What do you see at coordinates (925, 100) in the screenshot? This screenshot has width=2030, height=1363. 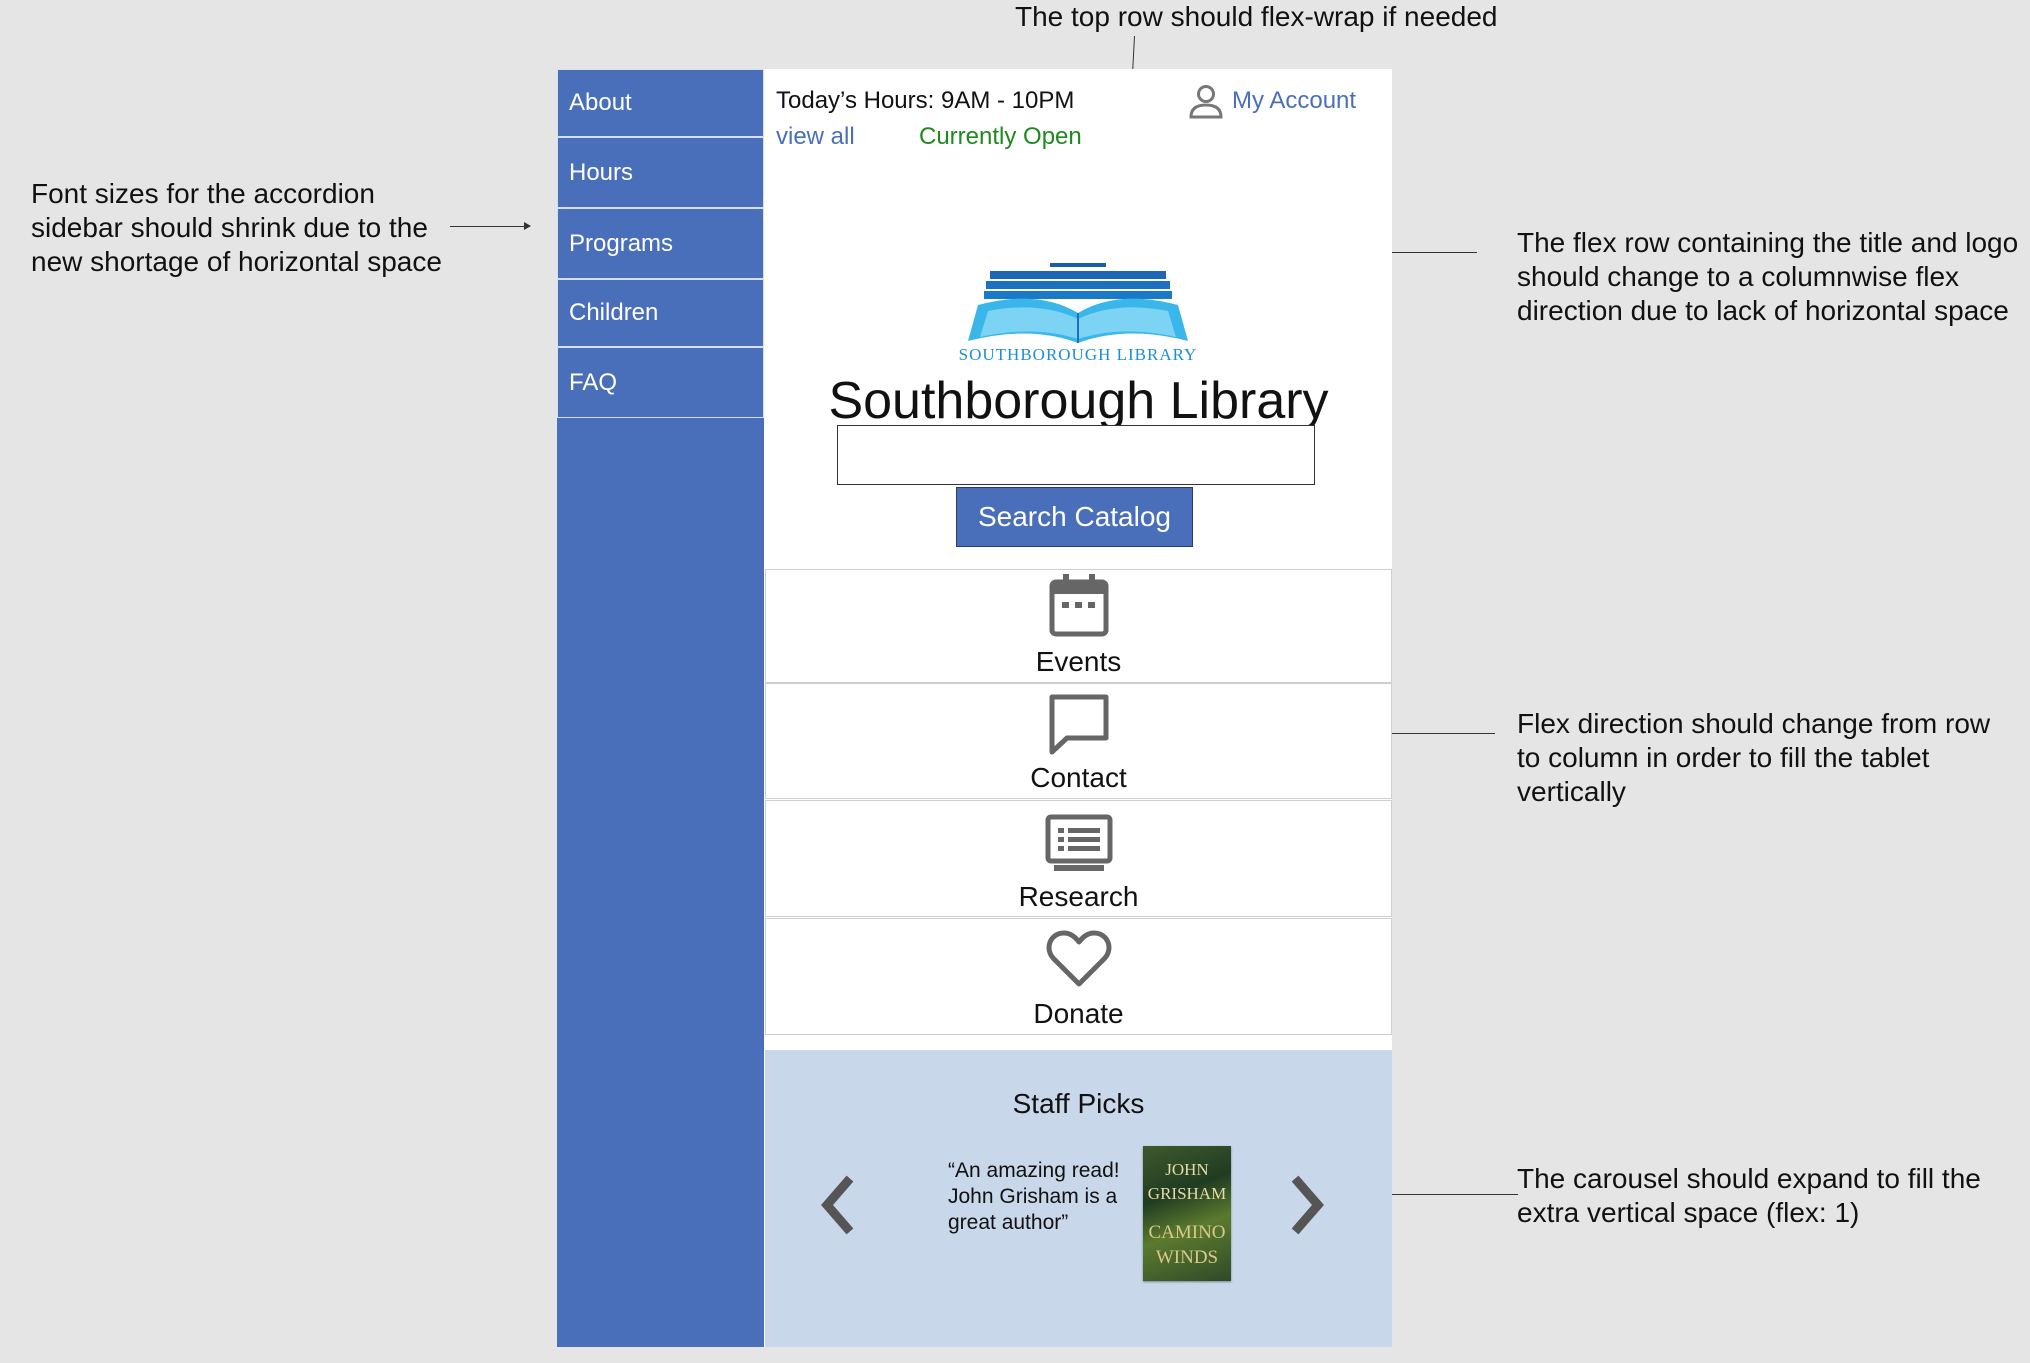 I see `todays-hours: Today’s Hours: 9AM - 10PM` at bounding box center [925, 100].